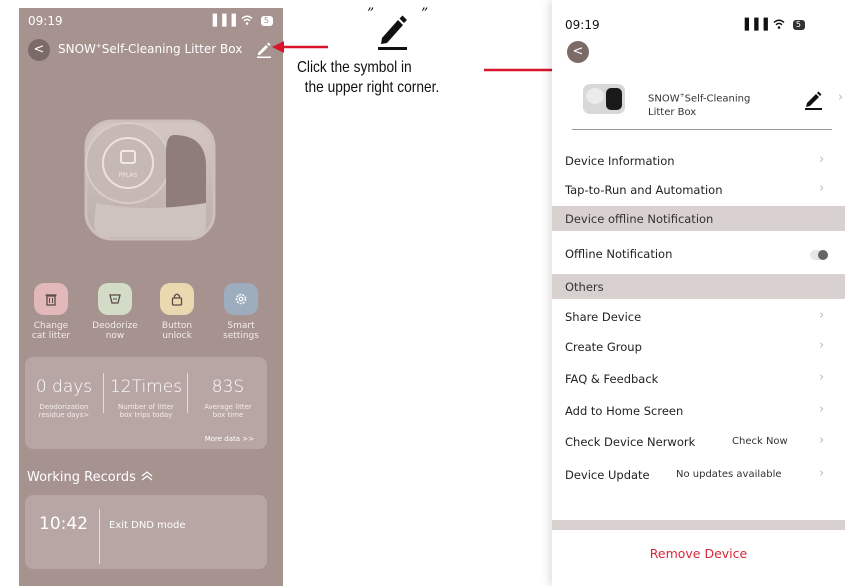  What do you see at coordinates (664, 99) in the screenshot?
I see `device-name-brand: SNOW` at bounding box center [664, 99].